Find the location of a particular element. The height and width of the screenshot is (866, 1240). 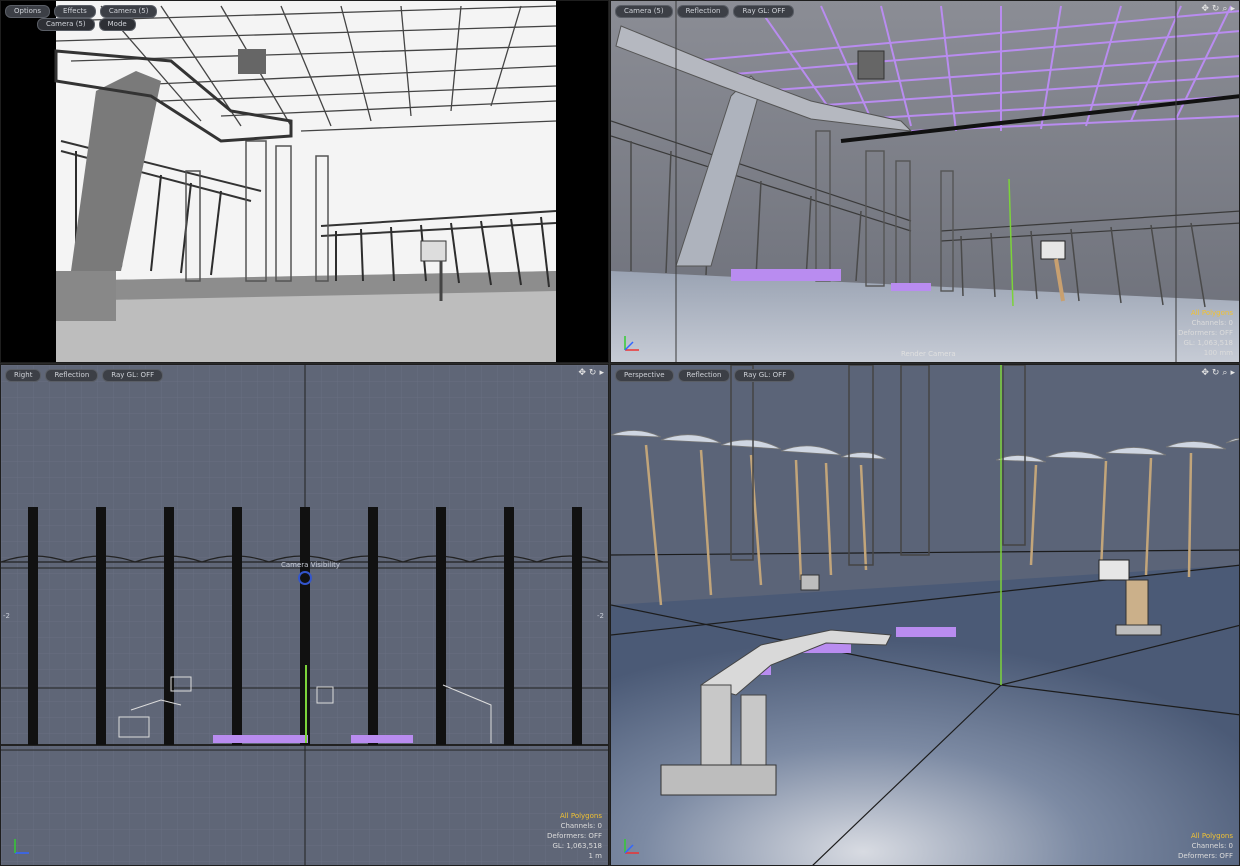

axis-mark-left: -2 is located at coordinates (6, 616).